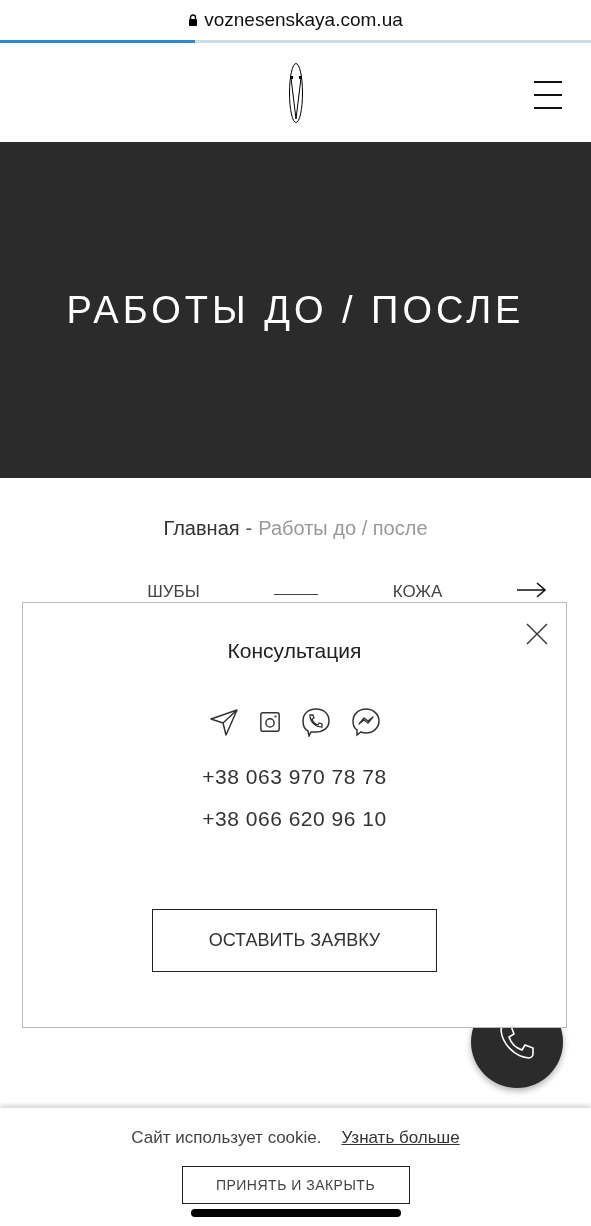  What do you see at coordinates (548, 95) in the screenshot?
I see `menu-icon` at bounding box center [548, 95].